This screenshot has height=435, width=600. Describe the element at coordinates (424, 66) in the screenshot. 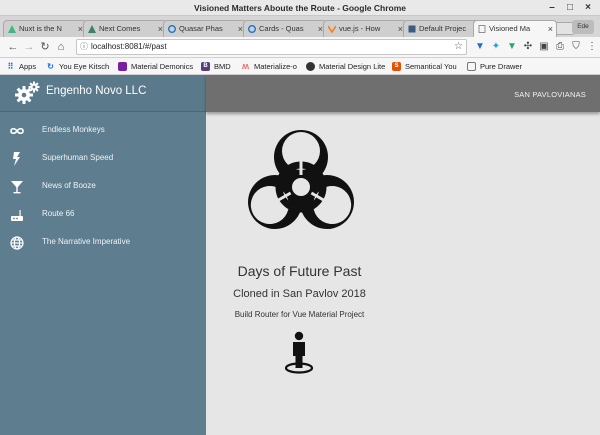

I see `bookmark-semantical-you: S Semantical You` at that location.